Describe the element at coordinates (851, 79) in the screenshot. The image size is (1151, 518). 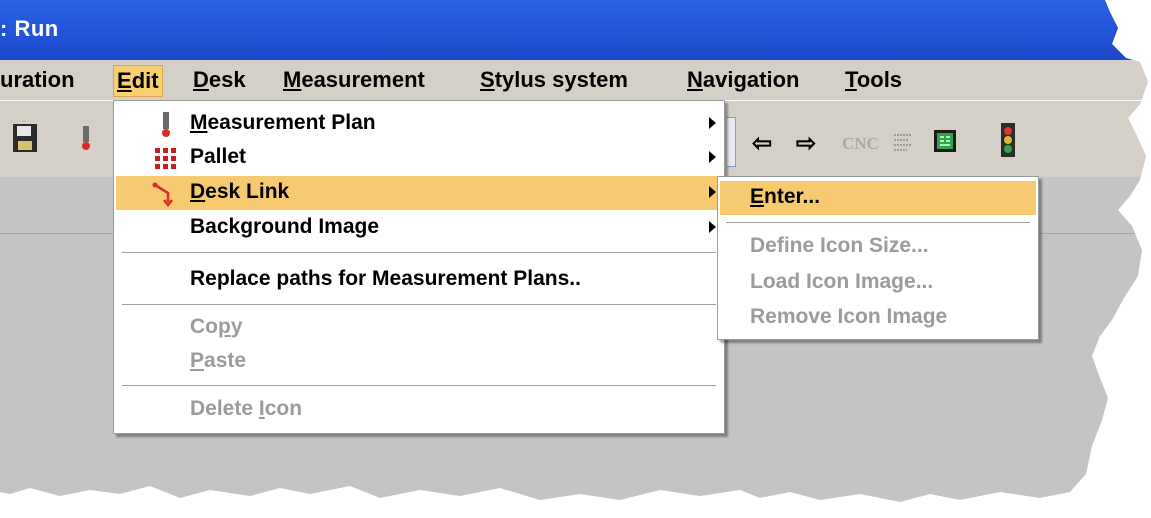
I see `menu-tools-mnemonic: T` at that location.